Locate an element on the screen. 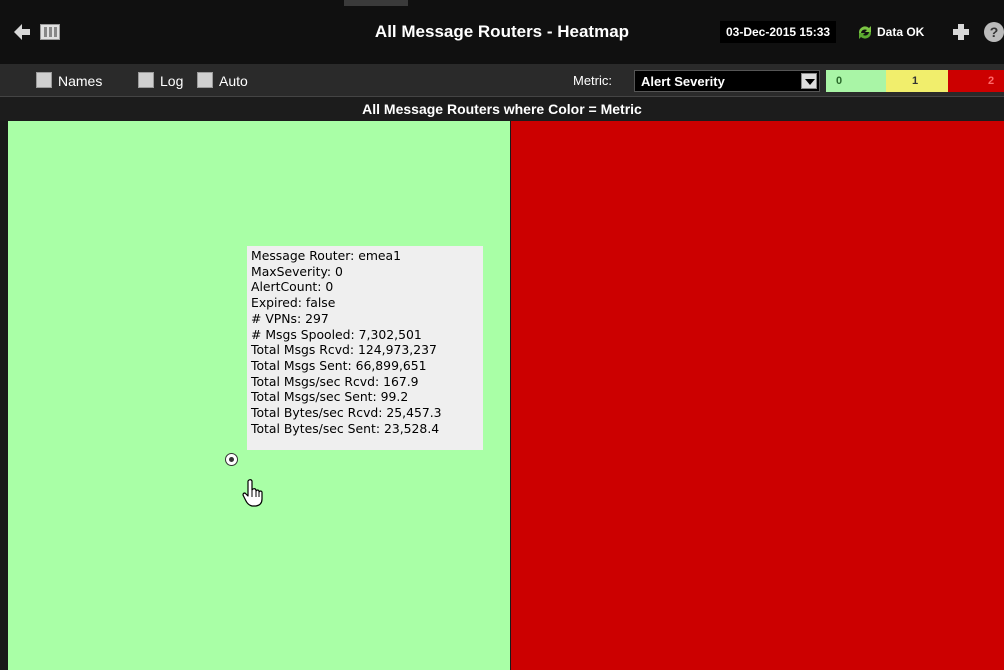 This screenshot has height=670, width=1004. tooltip-line: Total Msgs/sec Rcvd: 167.9 is located at coordinates (335, 381).